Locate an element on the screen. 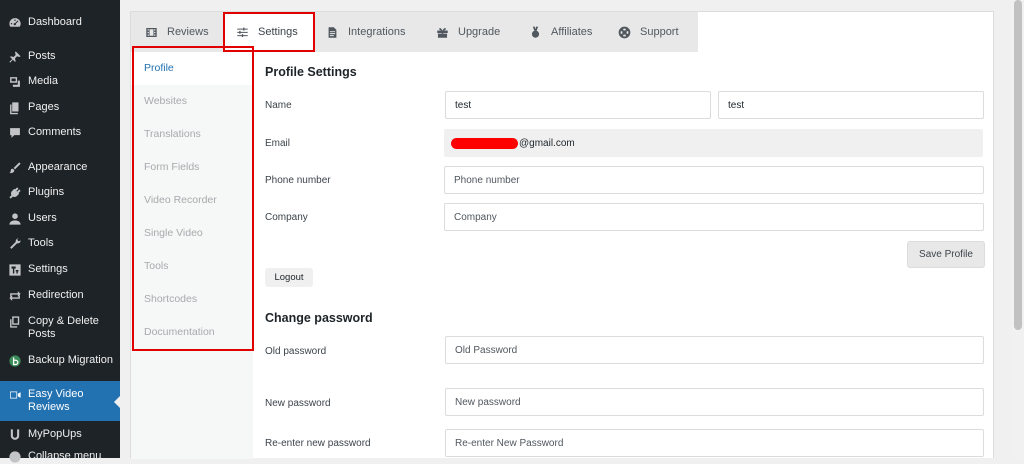 Image resolution: width=1024 pixels, height=464 pixels. page-scrollbar is located at coordinates (1018, 229).